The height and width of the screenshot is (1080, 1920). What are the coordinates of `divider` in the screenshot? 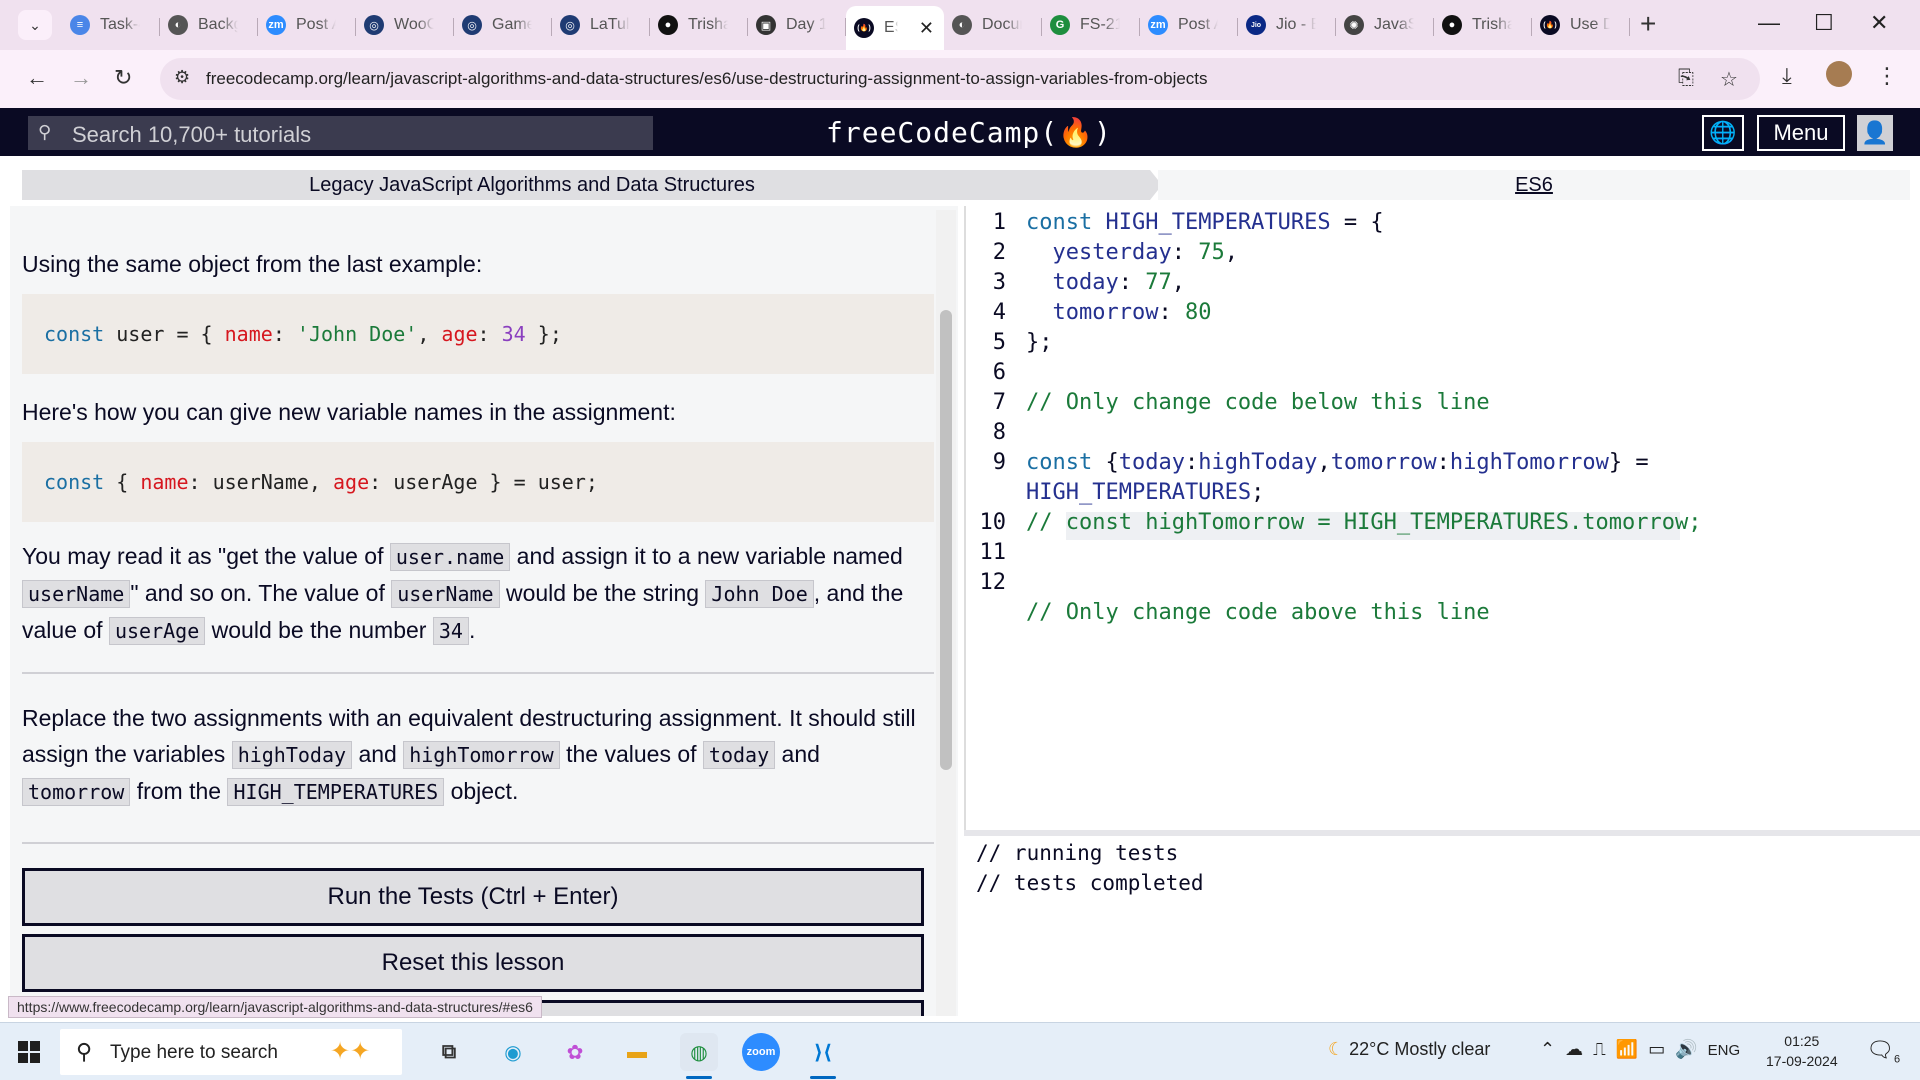 It's located at (478, 843).